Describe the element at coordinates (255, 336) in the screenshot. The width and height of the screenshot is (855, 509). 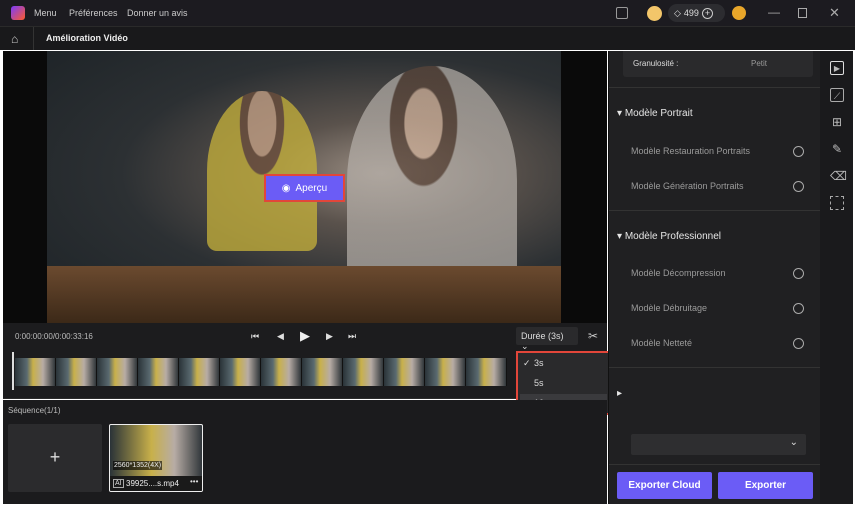
I see `skip-start-button: ⏮` at that location.